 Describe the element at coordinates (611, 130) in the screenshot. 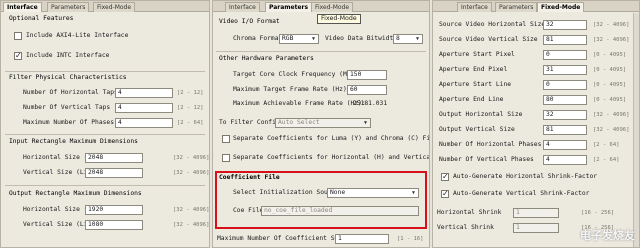

I see `out-v-size-range: [32 - 4096]` at that location.